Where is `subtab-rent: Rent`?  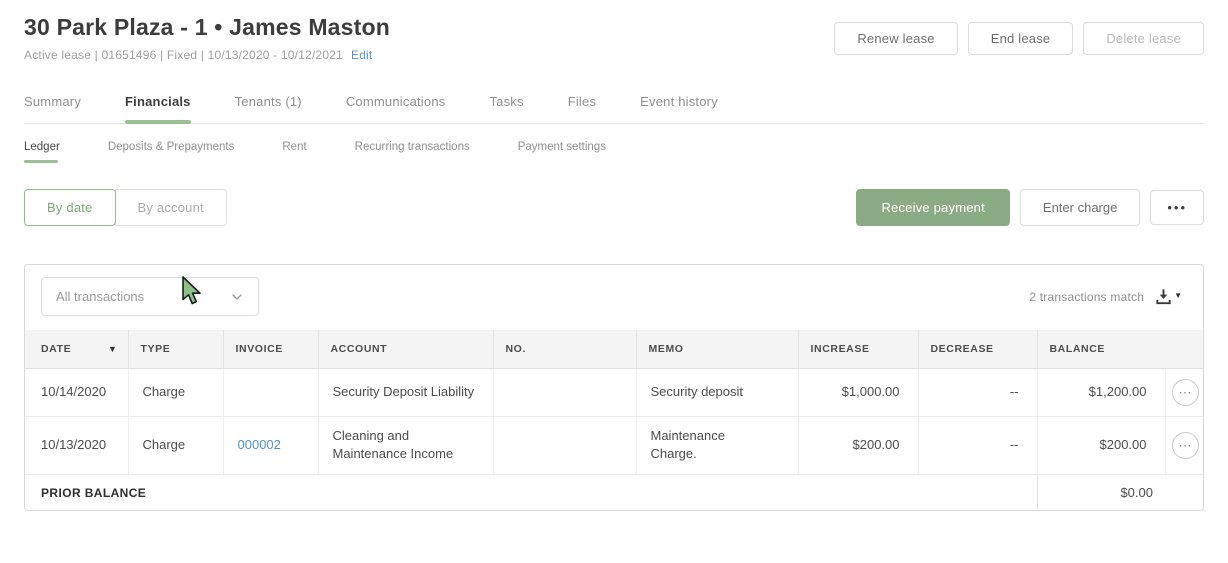 subtab-rent: Rent is located at coordinates (294, 152).